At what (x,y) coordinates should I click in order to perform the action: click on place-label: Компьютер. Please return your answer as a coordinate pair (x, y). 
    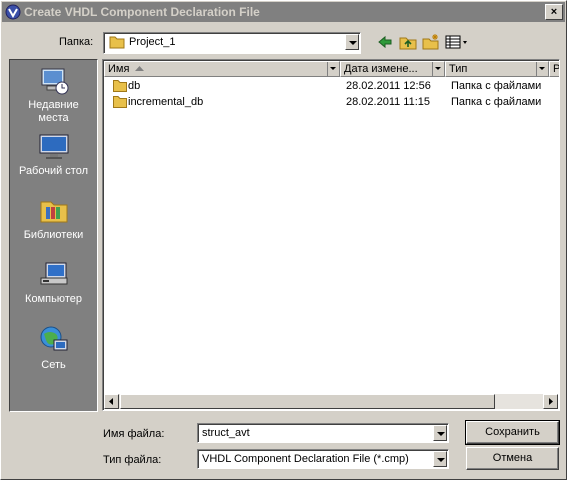
    Looking at the image, I should click on (53, 299).